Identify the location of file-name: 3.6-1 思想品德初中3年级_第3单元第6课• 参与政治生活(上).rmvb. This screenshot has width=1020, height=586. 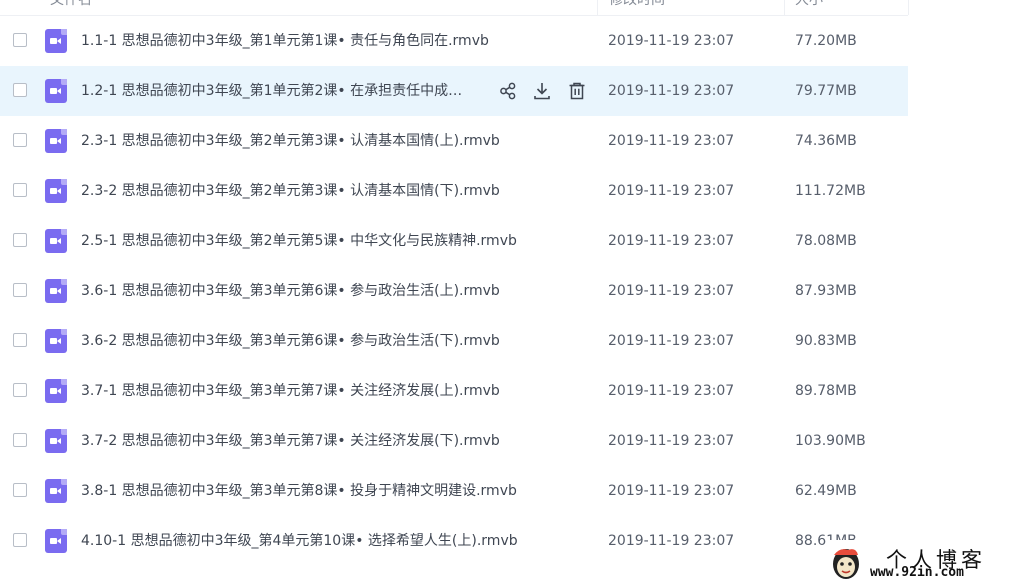
(290, 291).